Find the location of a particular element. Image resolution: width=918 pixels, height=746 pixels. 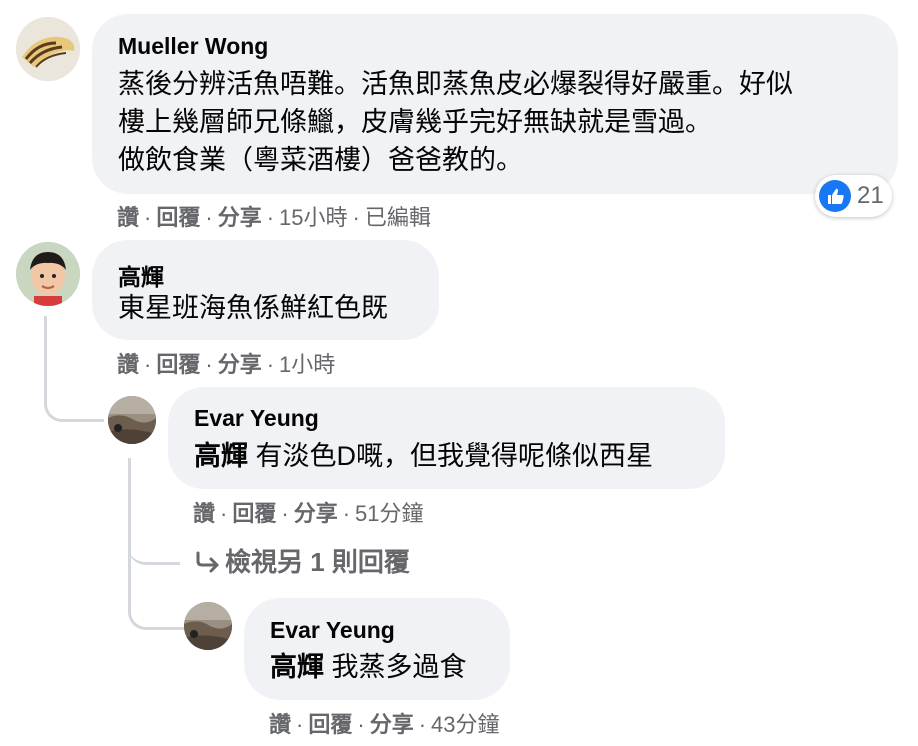

view-more-label: 檢視另 1 則回覆 is located at coordinates (317, 562).